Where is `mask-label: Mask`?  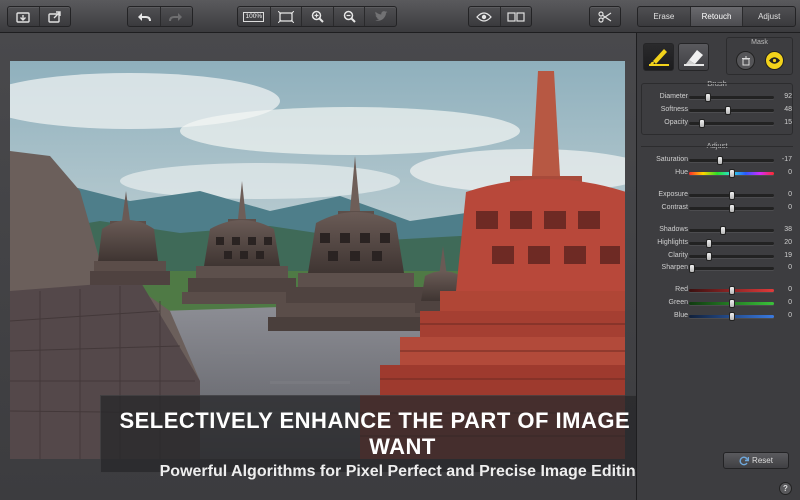
mask-label: Mask is located at coordinates (759, 42).